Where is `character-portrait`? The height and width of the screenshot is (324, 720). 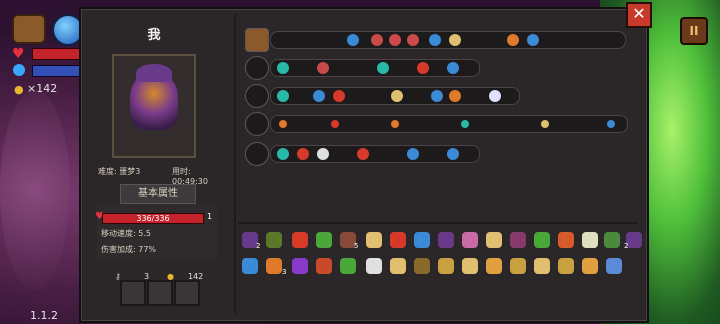
character-portrait is located at coordinates (154, 102).